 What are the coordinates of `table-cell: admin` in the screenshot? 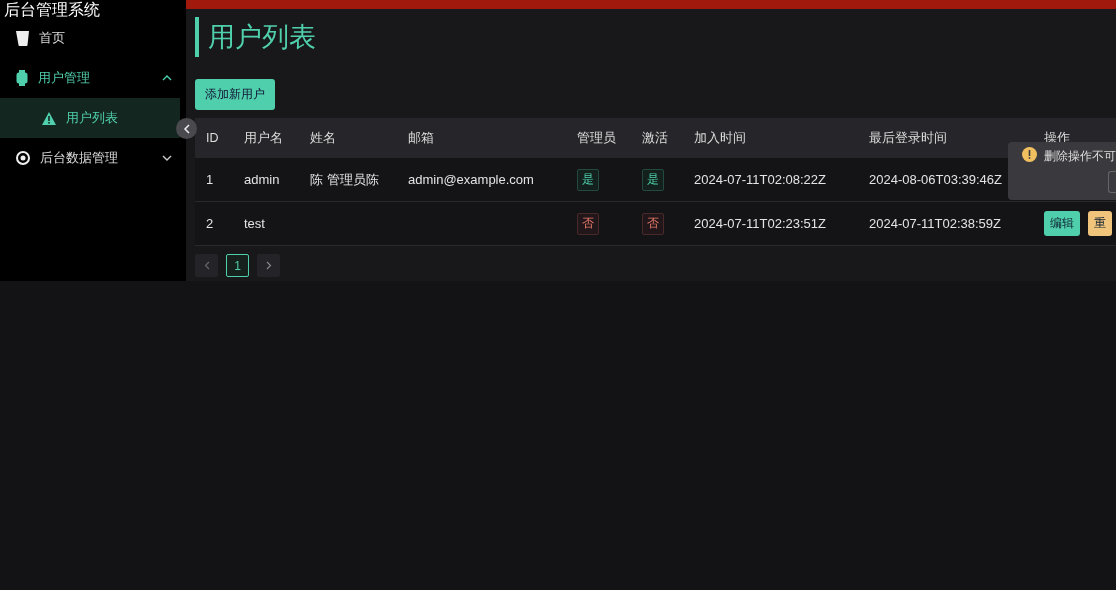 It's located at (266, 180).